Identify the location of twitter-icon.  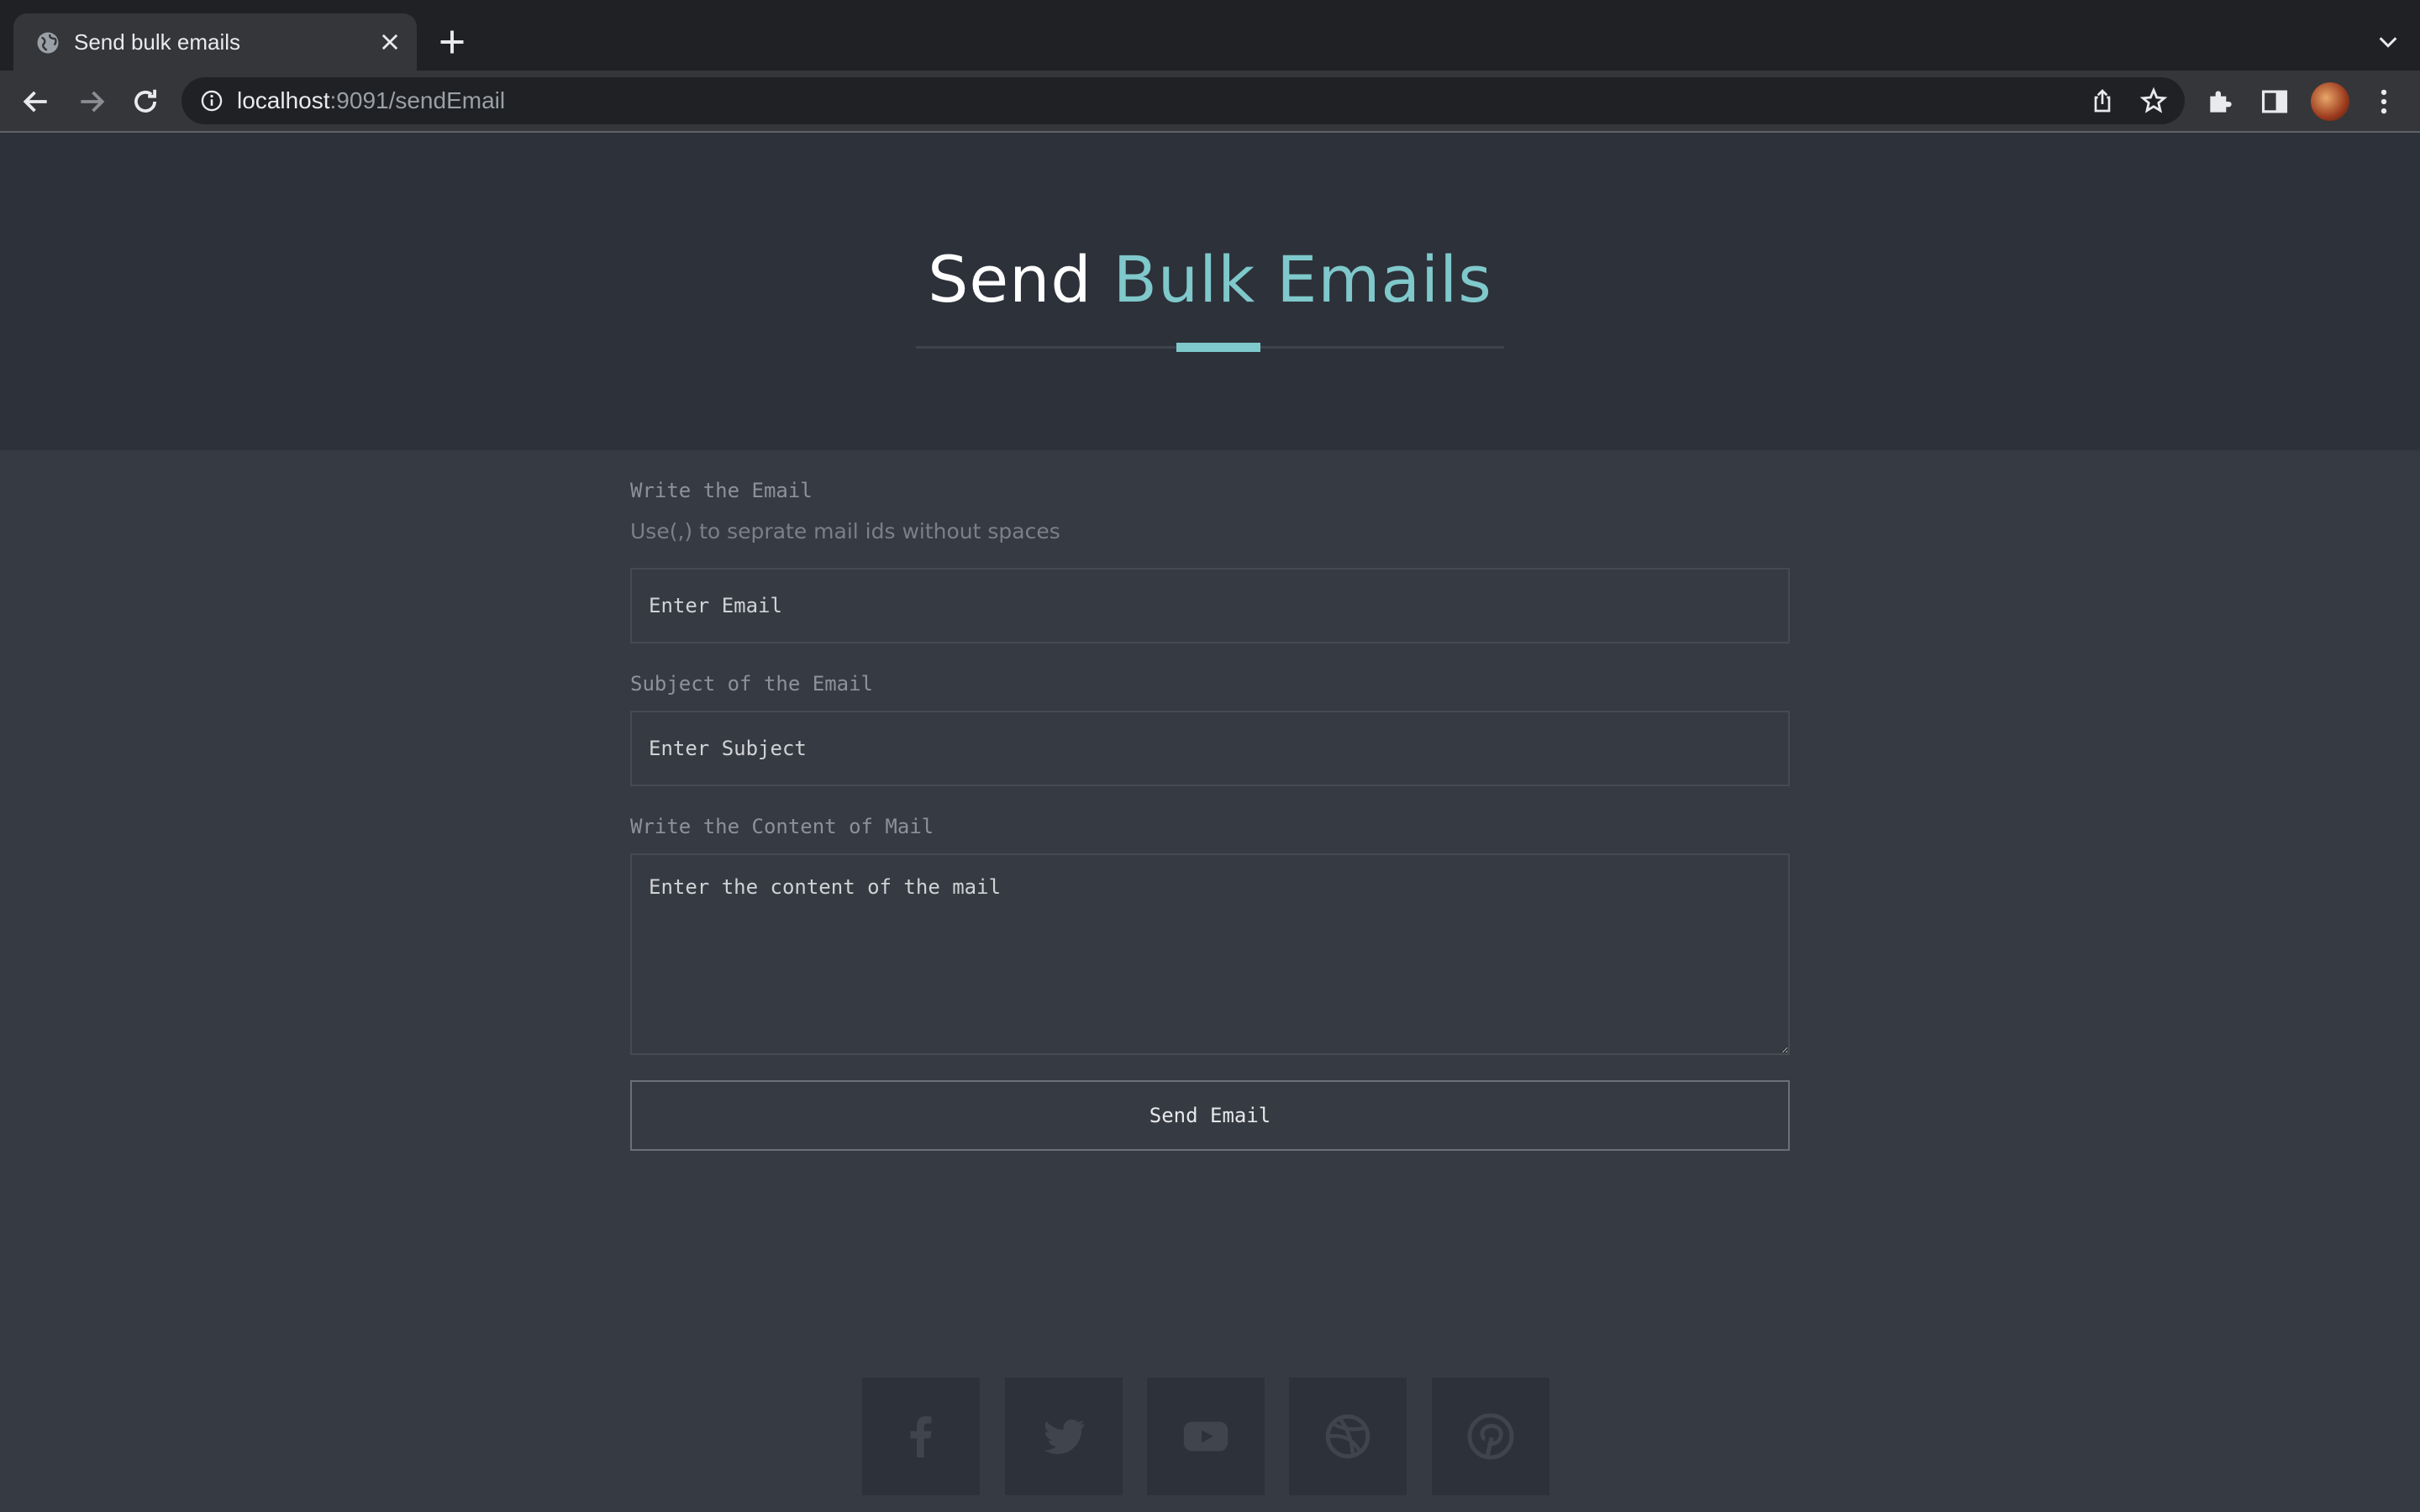
(1064, 1436).